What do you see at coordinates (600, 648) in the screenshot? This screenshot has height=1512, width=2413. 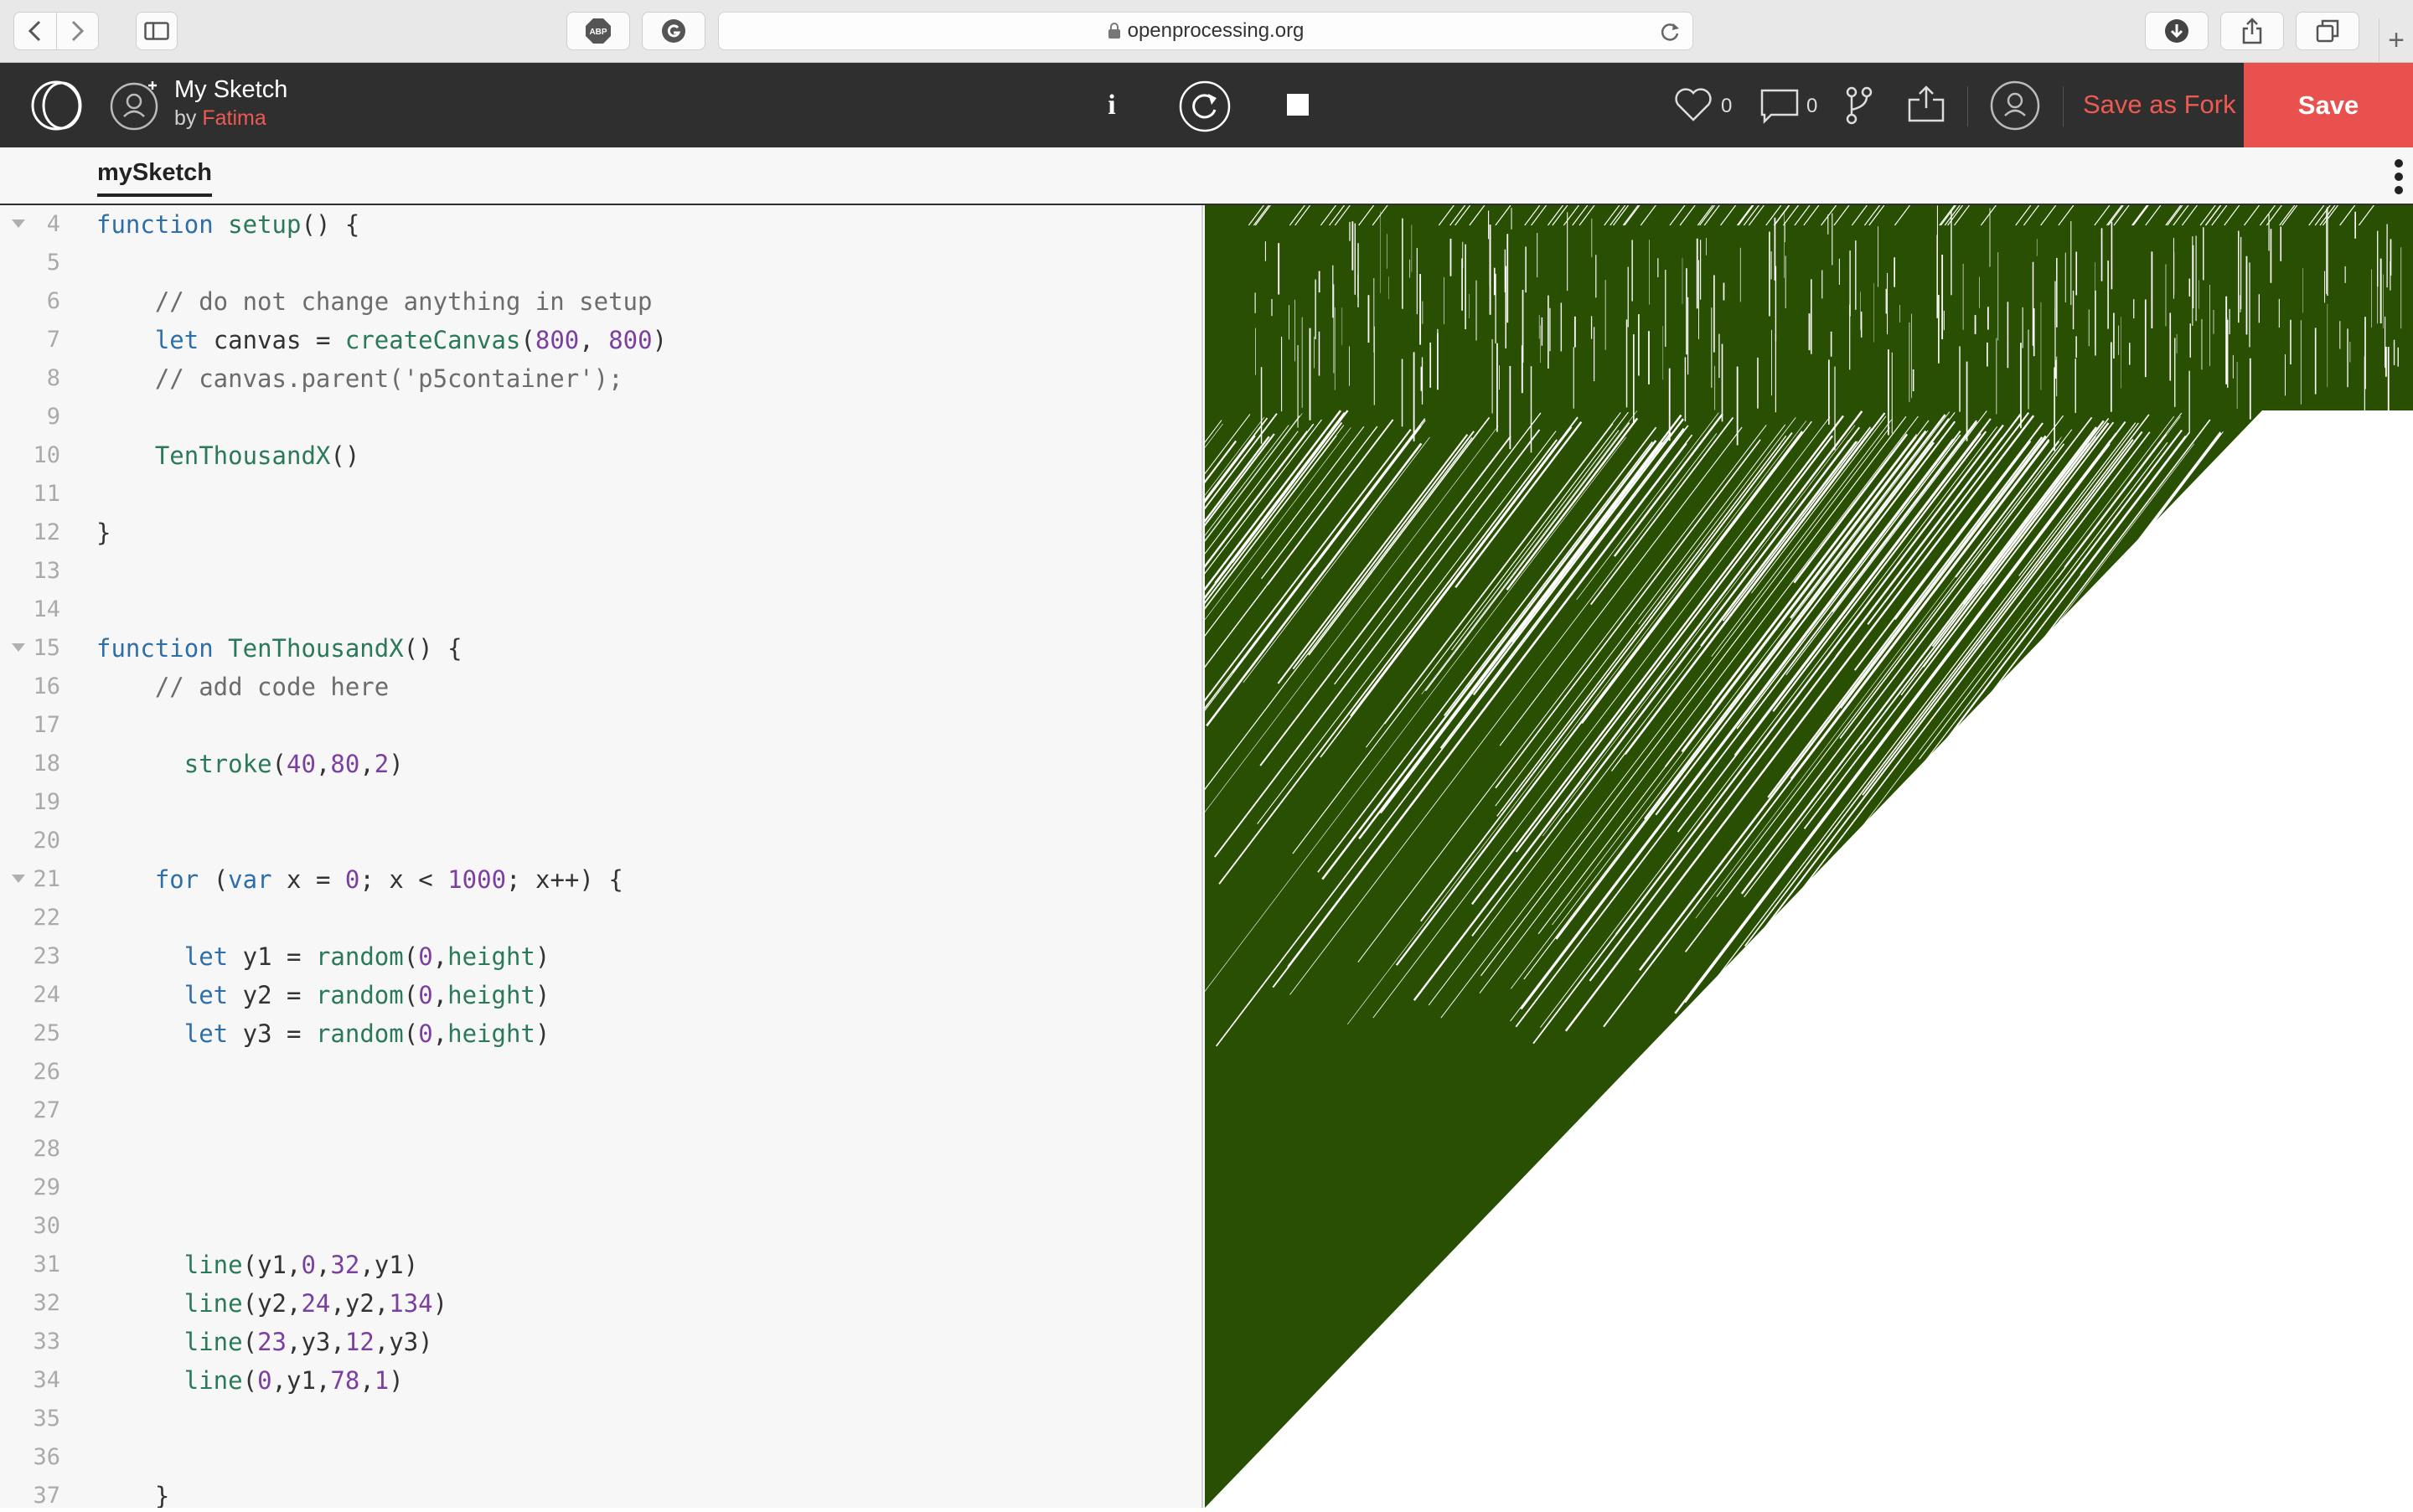 I see `code-line: 15 function TenThousandX() {` at bounding box center [600, 648].